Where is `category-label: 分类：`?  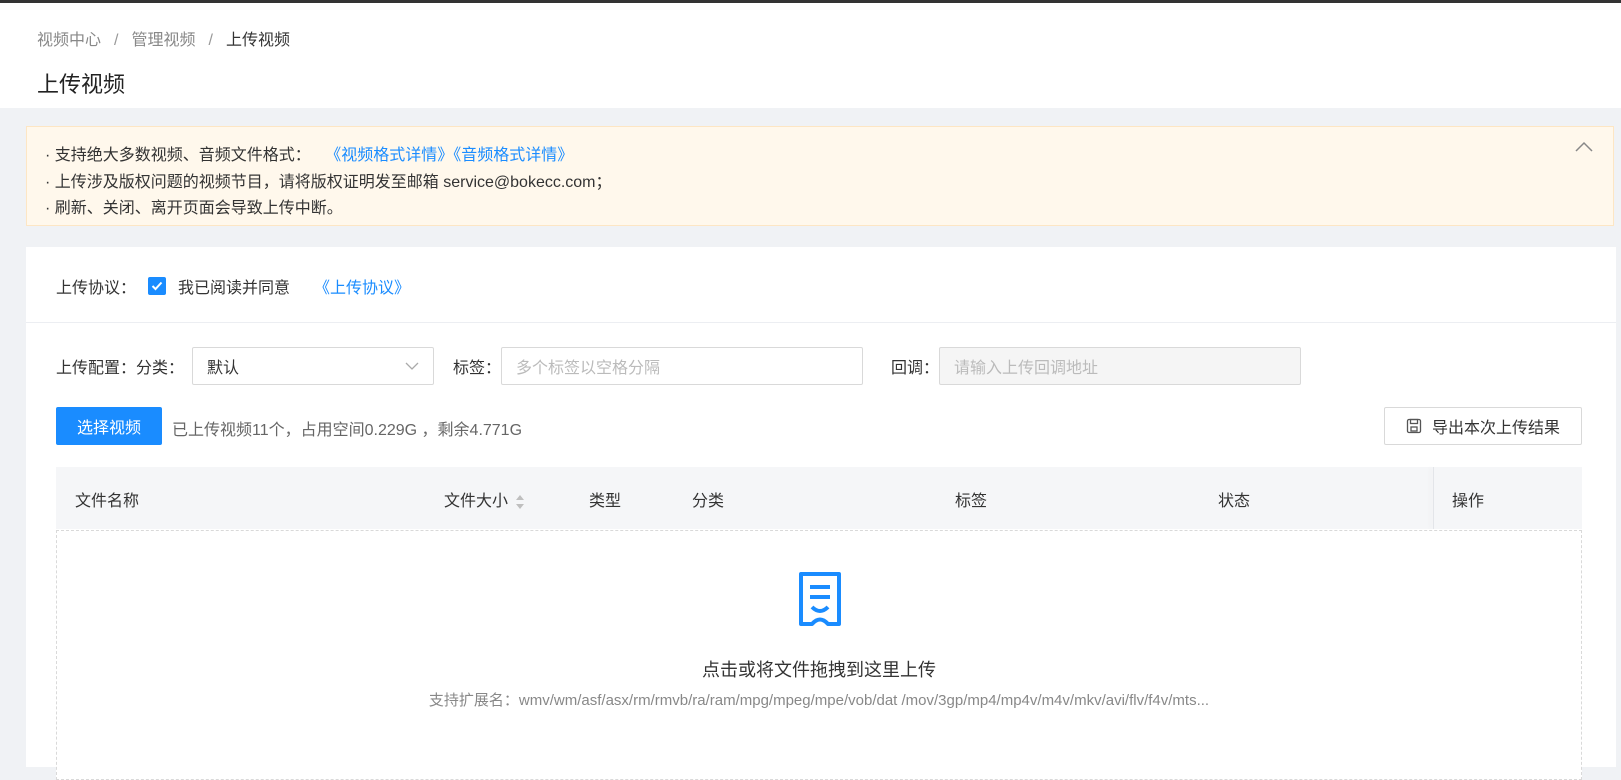
category-label: 分类： is located at coordinates (160, 368).